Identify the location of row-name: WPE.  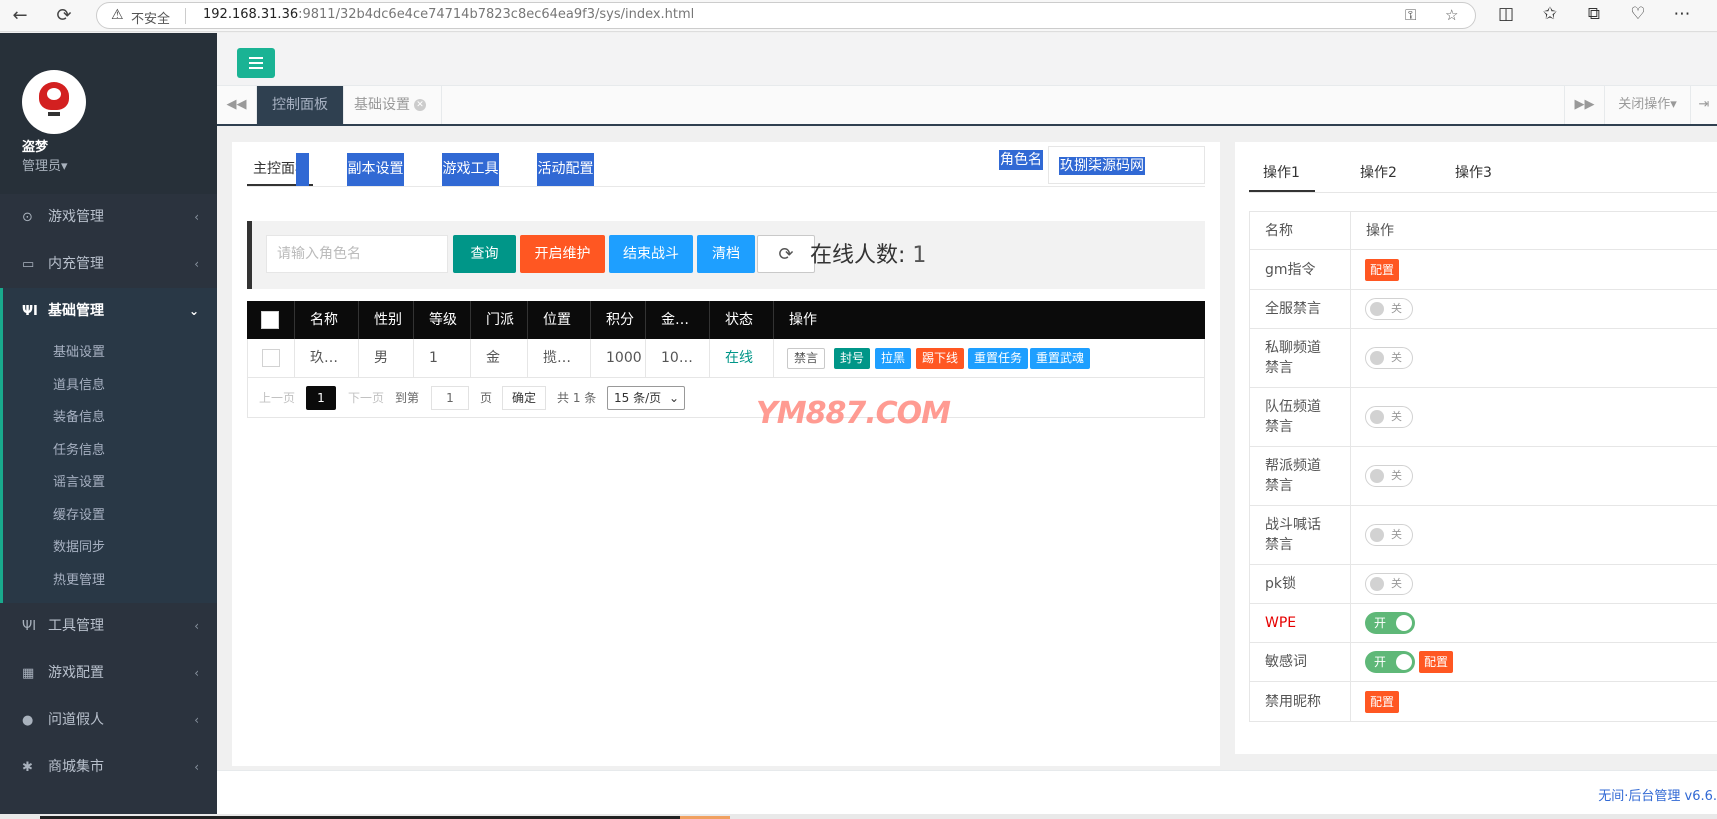
(1300, 623).